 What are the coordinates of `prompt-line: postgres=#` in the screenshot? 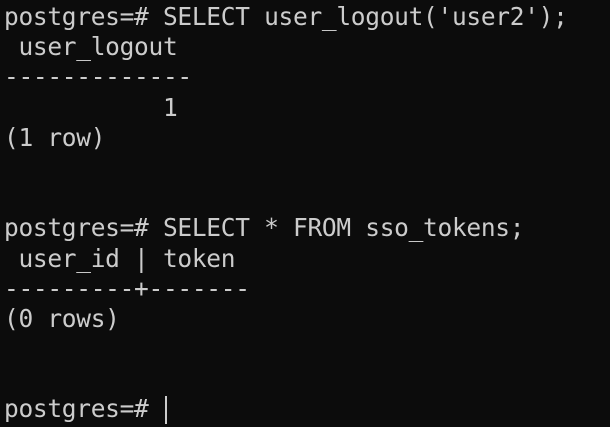 It's located at (307, 409).